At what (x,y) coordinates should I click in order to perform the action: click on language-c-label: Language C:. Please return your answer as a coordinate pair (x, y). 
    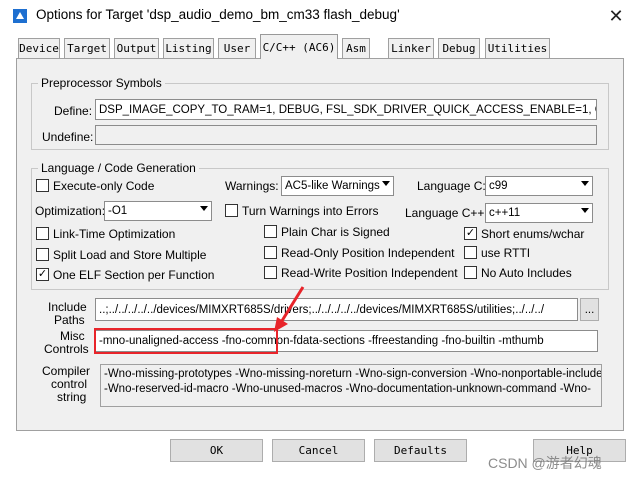
    Looking at the image, I should click on (451, 186).